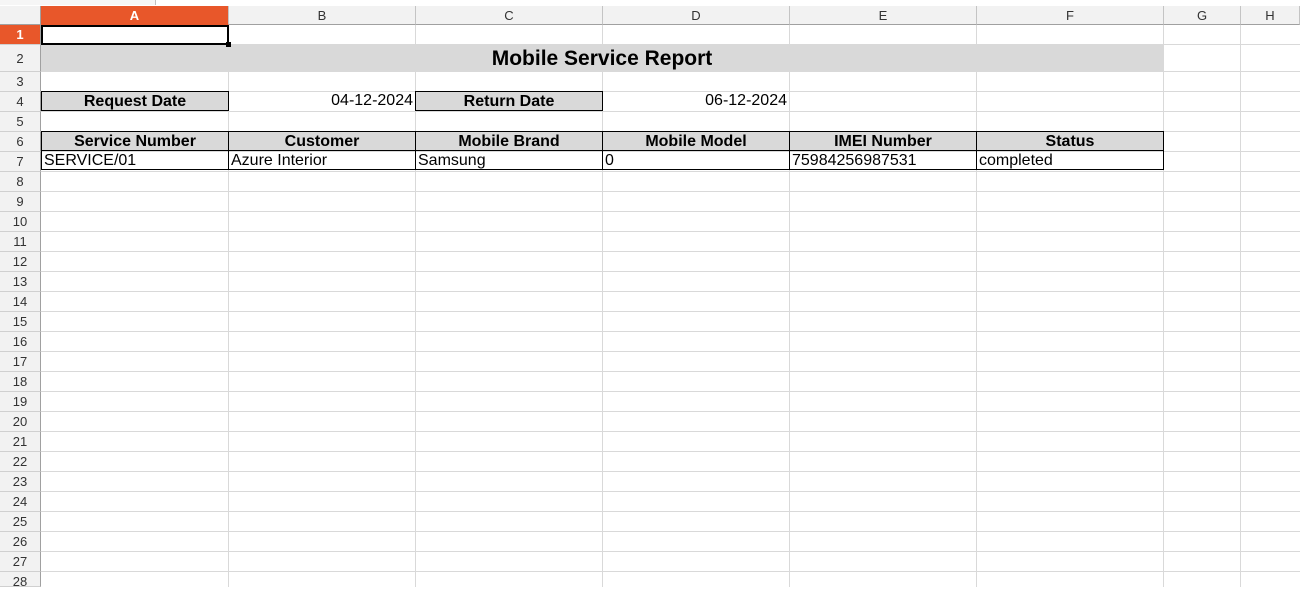 The width and height of the screenshot is (1300, 592). What do you see at coordinates (695, 101) in the screenshot?
I see `return-date-value: 06-12-2024` at bounding box center [695, 101].